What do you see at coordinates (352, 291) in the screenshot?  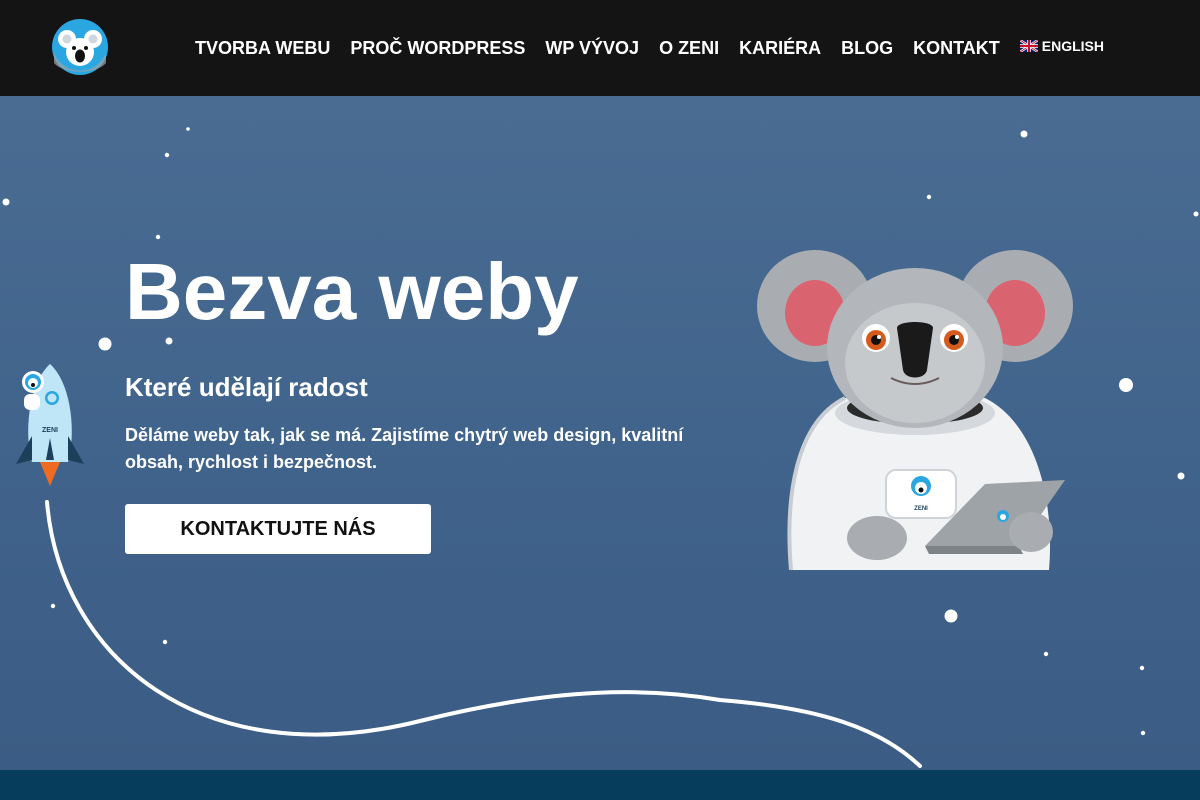 I see `hero-title: Bezva weby` at bounding box center [352, 291].